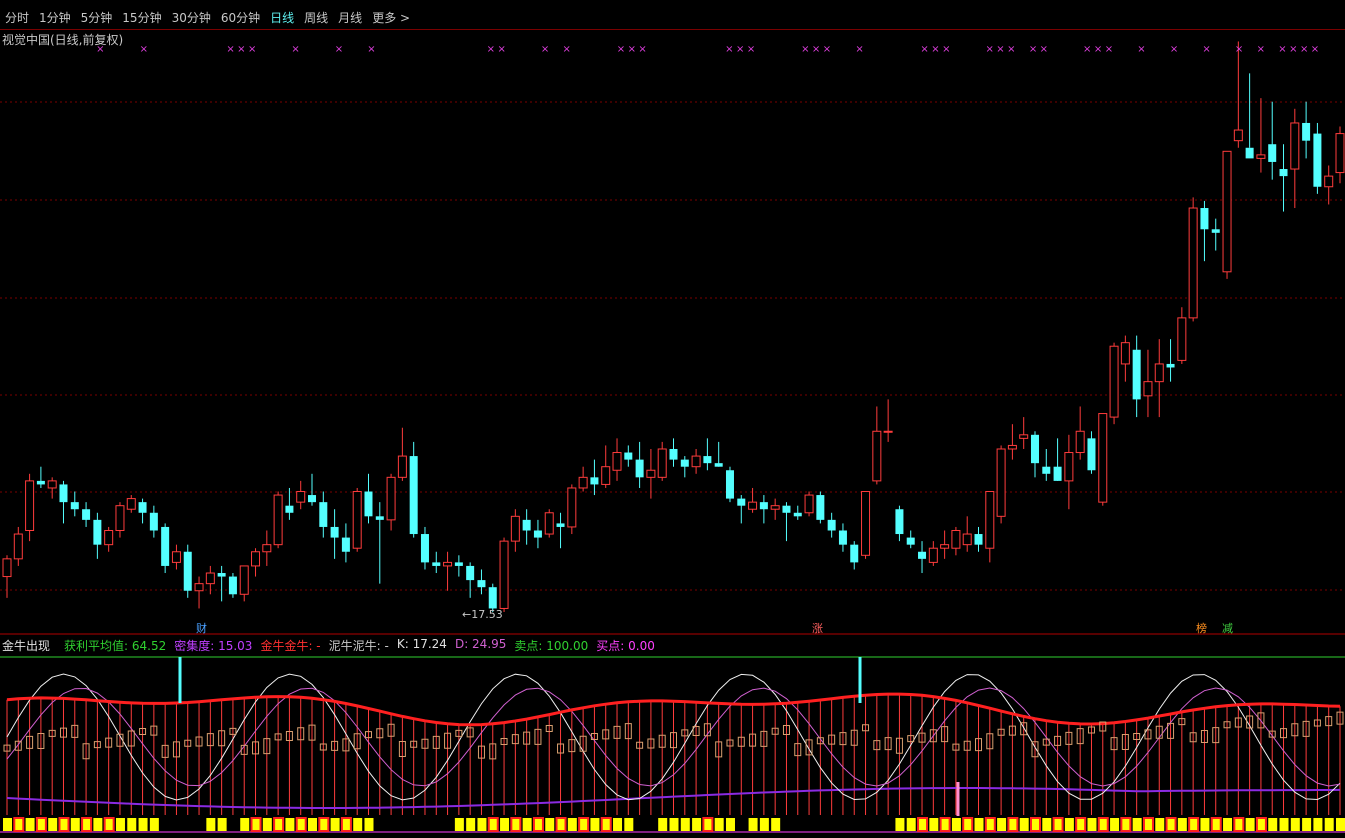 Image resolution: width=1345 pixels, height=838 pixels. What do you see at coordinates (551, 646) in the screenshot?
I see `indicator-field-6: 卖点: 100.00` at bounding box center [551, 646].